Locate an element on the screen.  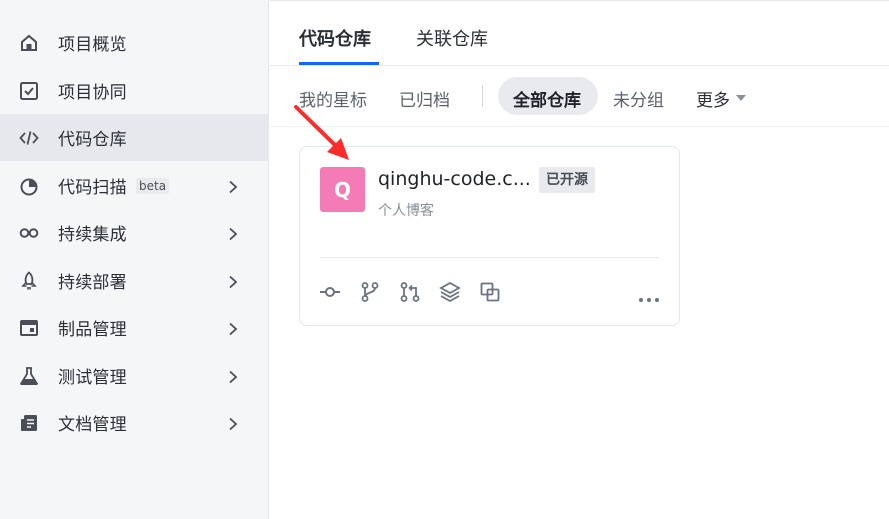
sidebar-item-label: 文档管理 is located at coordinates (92, 425).